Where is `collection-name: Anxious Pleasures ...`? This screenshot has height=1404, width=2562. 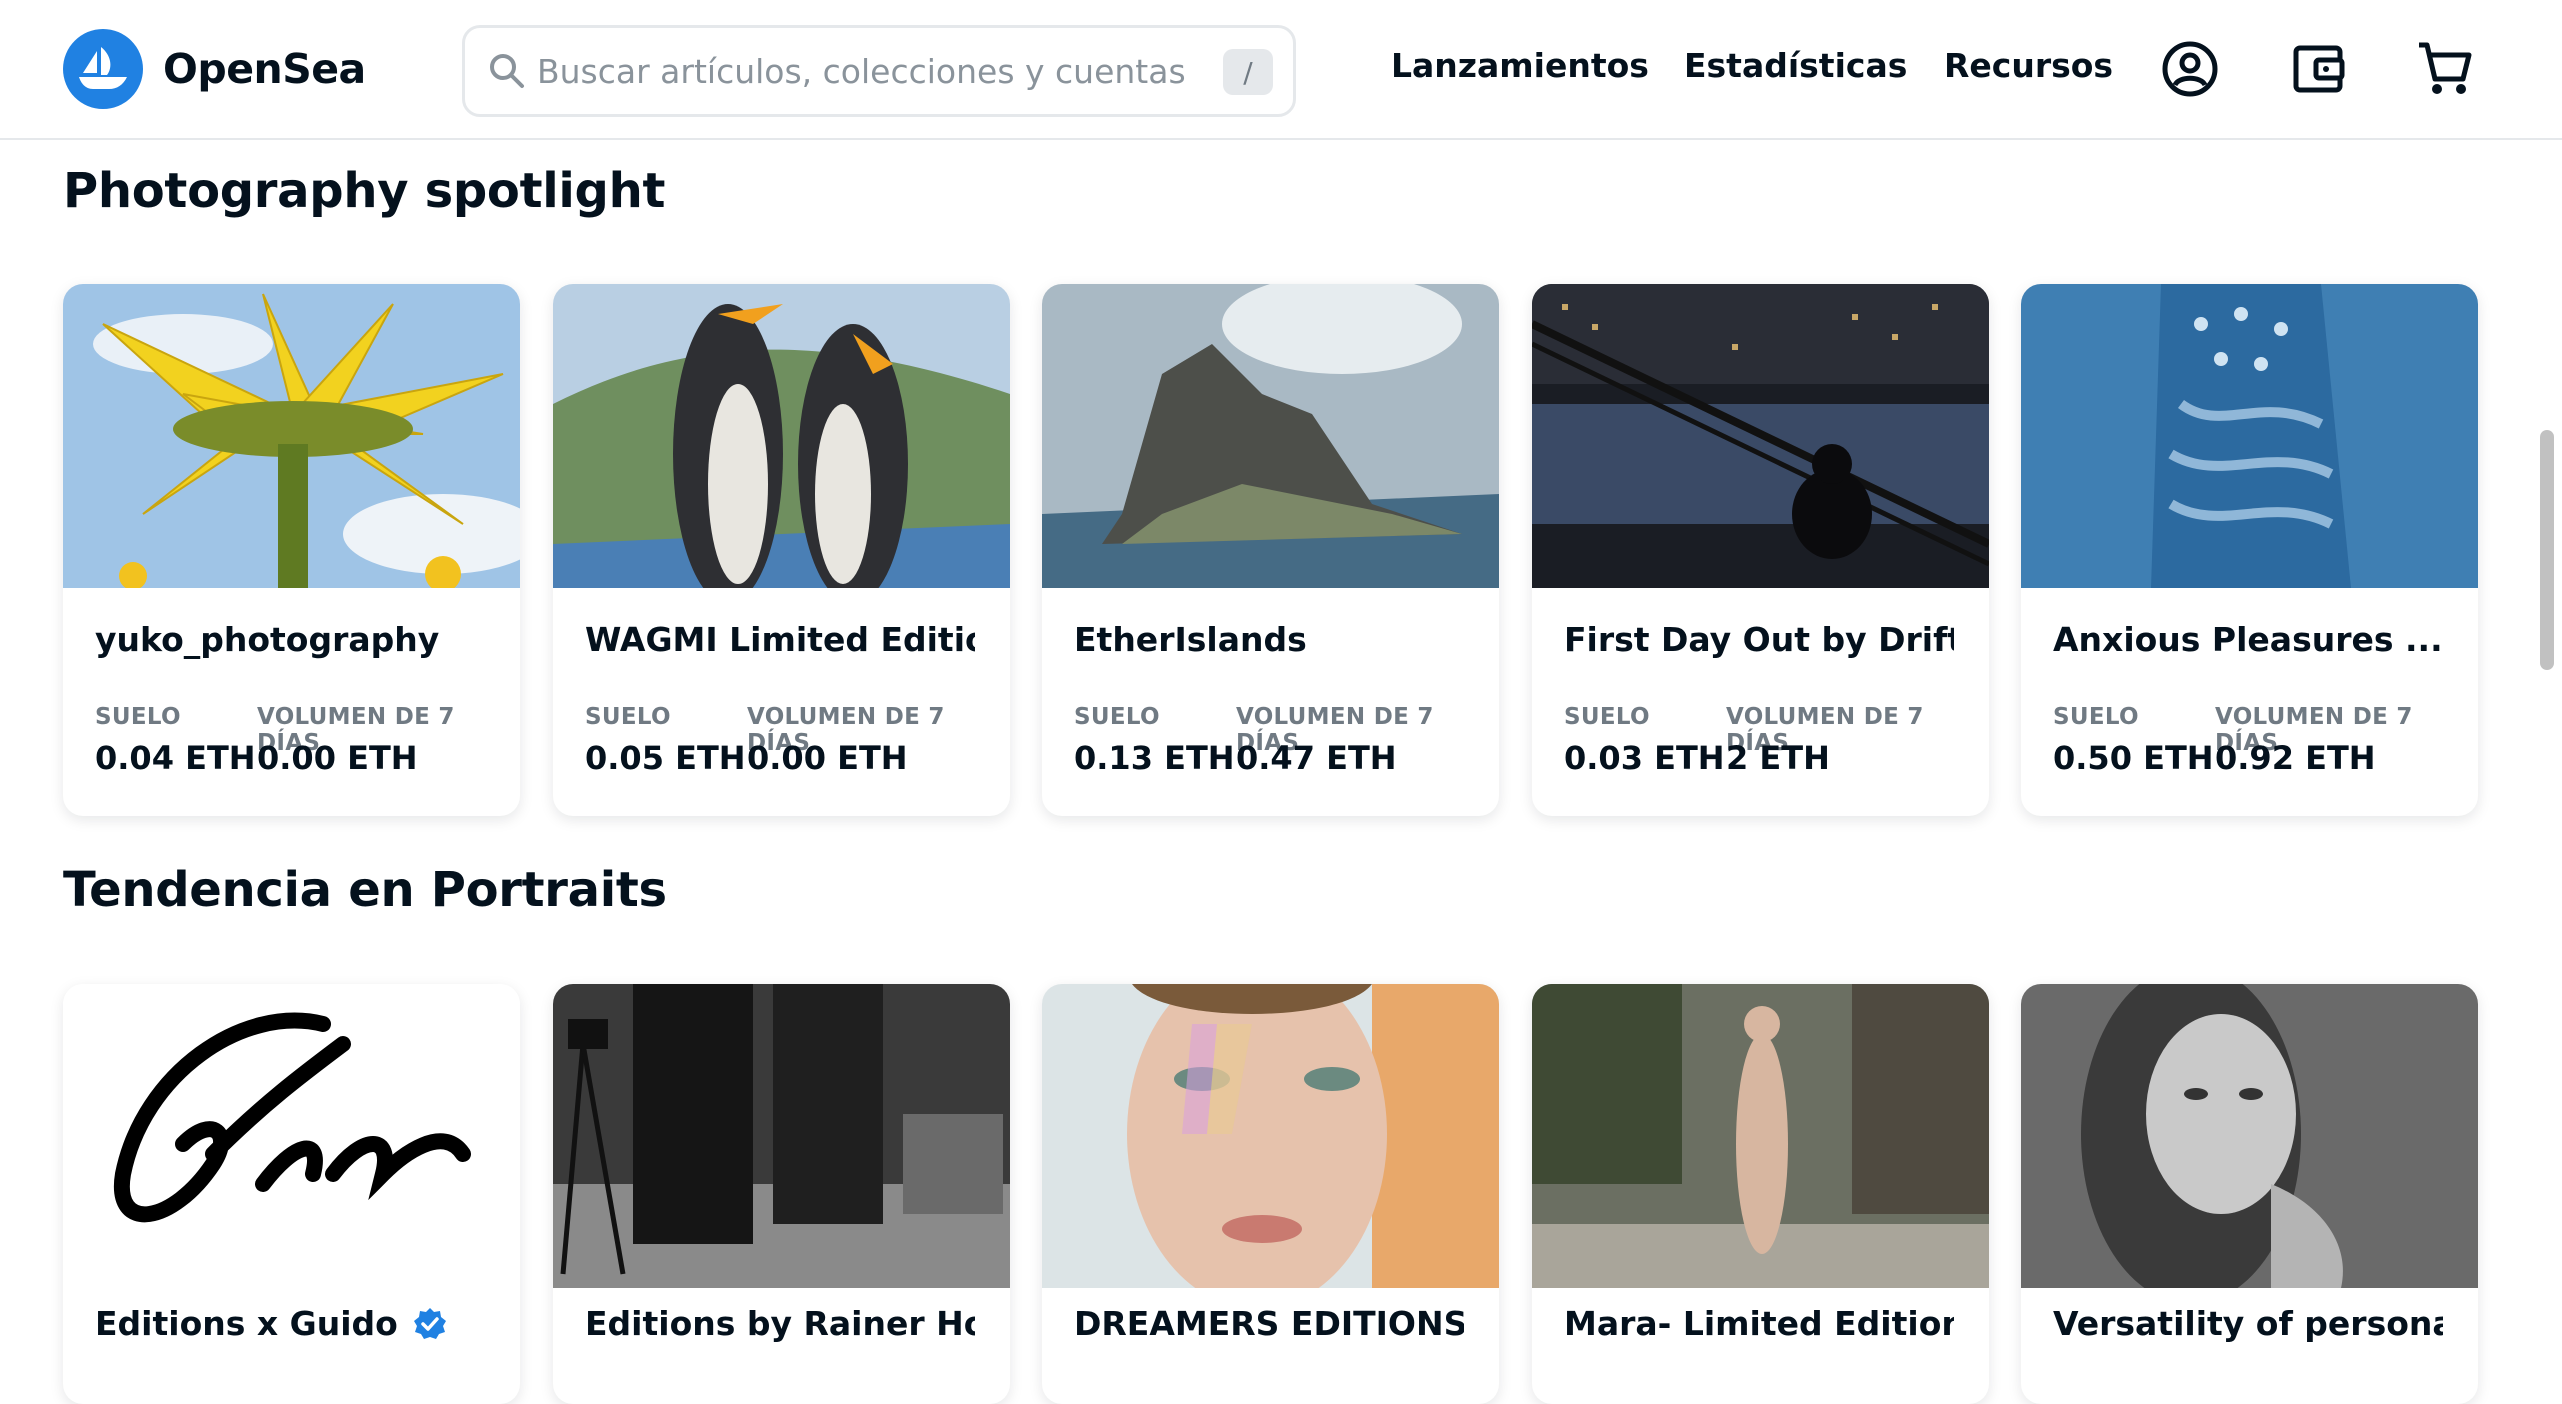 collection-name: Anxious Pleasures ... is located at coordinates (2248, 639).